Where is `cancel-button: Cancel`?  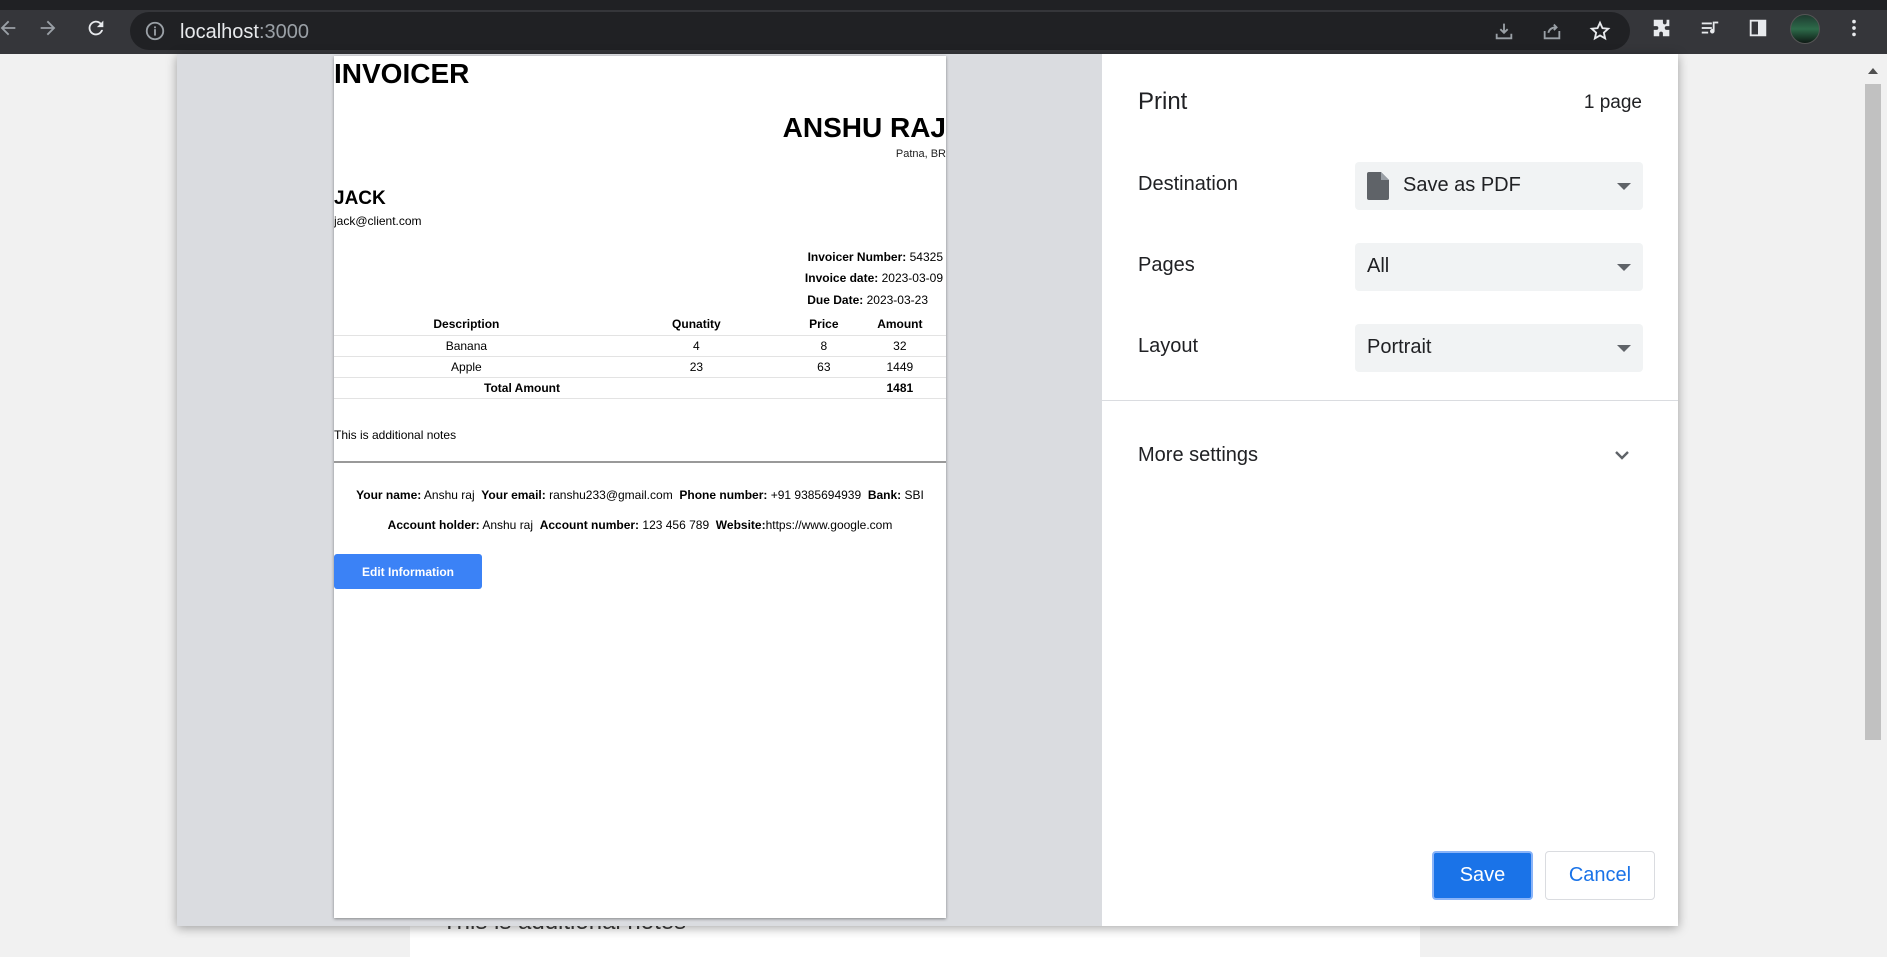 cancel-button: Cancel is located at coordinates (1600, 875).